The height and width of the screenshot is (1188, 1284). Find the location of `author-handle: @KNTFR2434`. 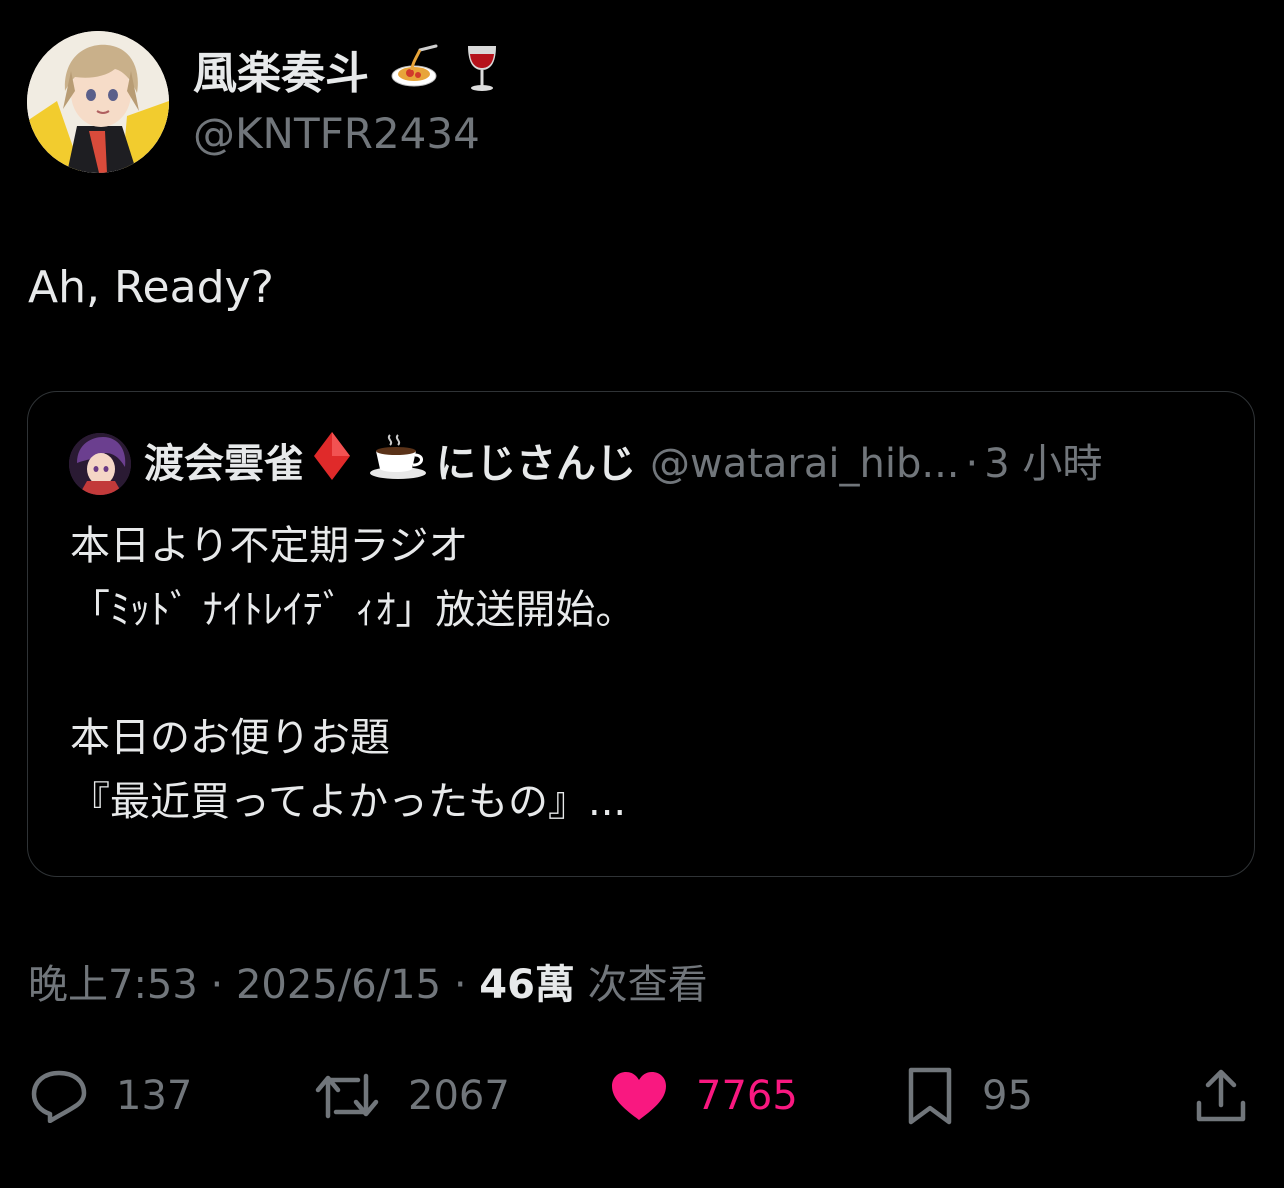

author-handle: @KNTFR2434 is located at coordinates (336, 134).